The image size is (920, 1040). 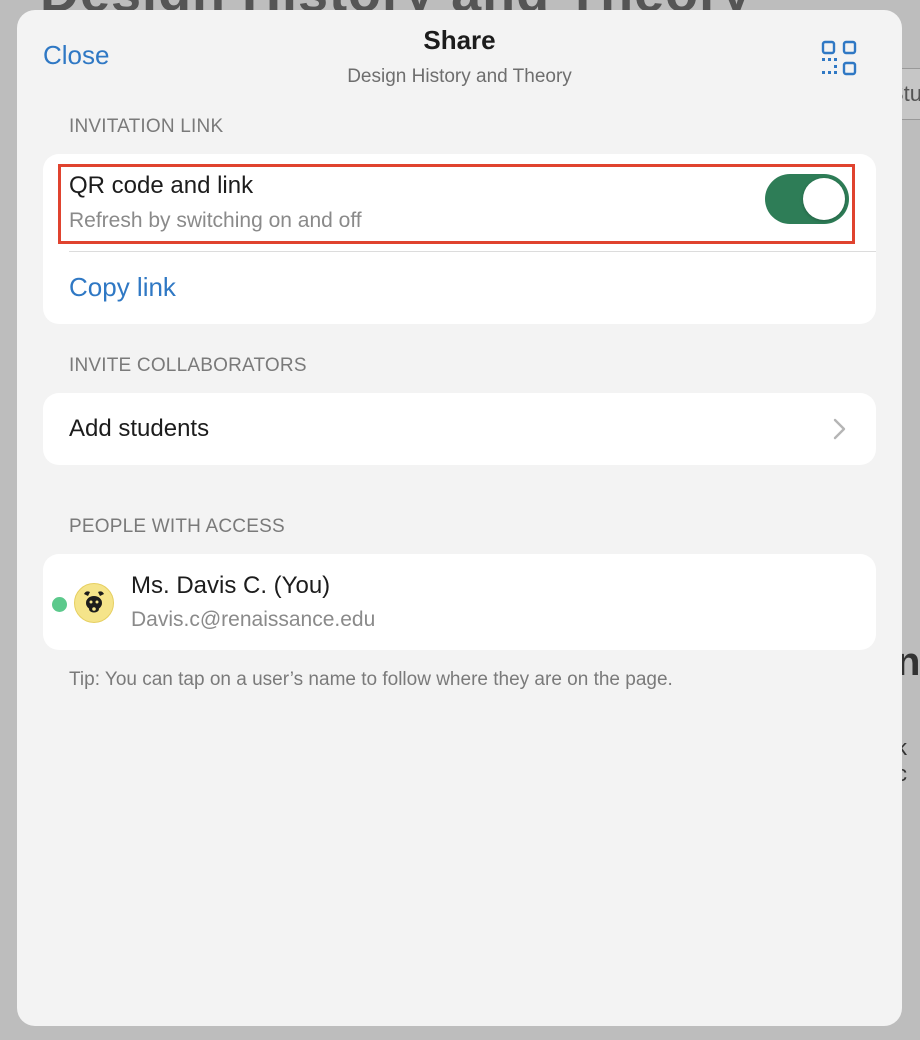 I want to click on qr-link-subtitle: Refresh by switching on and off, so click(x=215, y=220).